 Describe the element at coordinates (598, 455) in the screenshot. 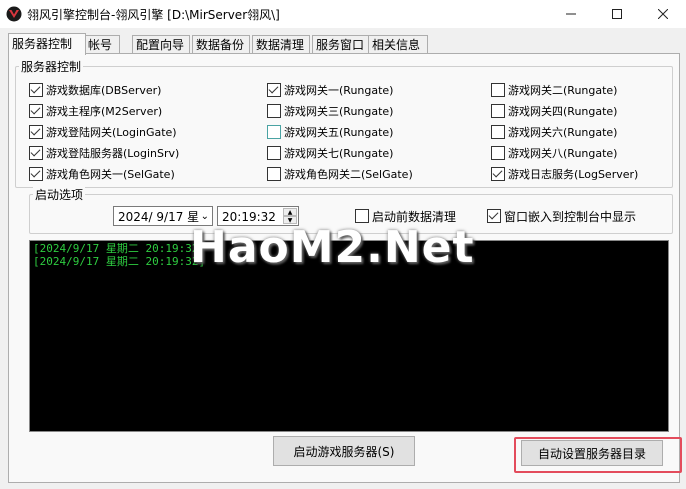

I see `highlight-box` at that location.